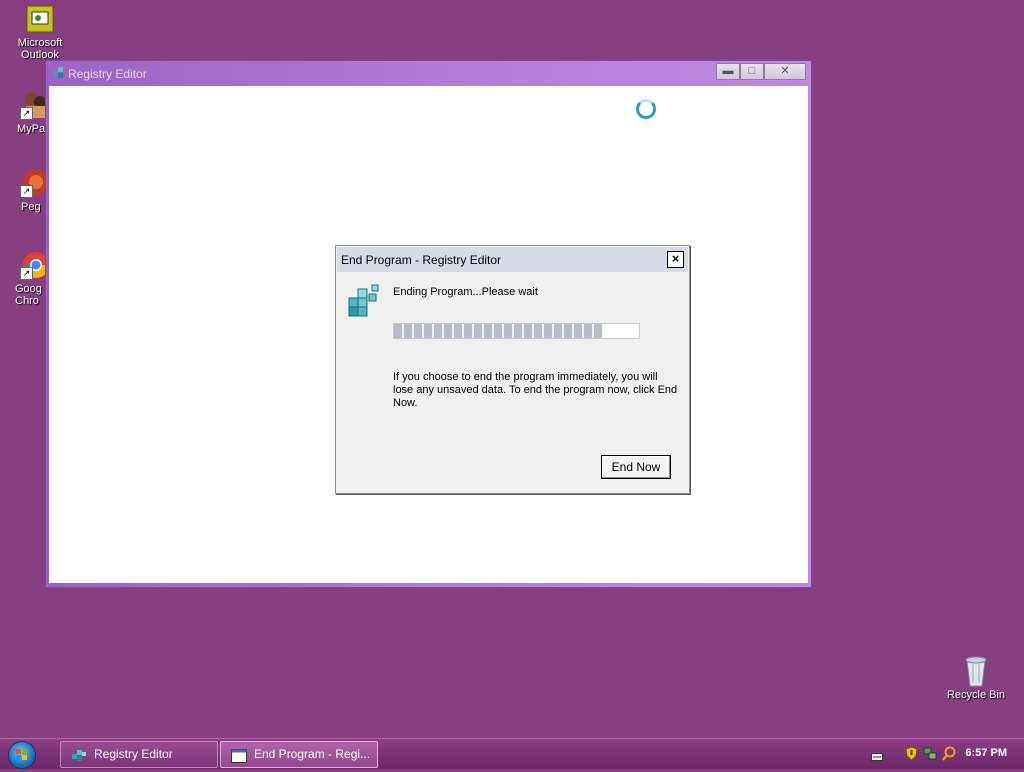 This screenshot has width=1024, height=772. I want to click on maximize-button: □, so click(752, 71).